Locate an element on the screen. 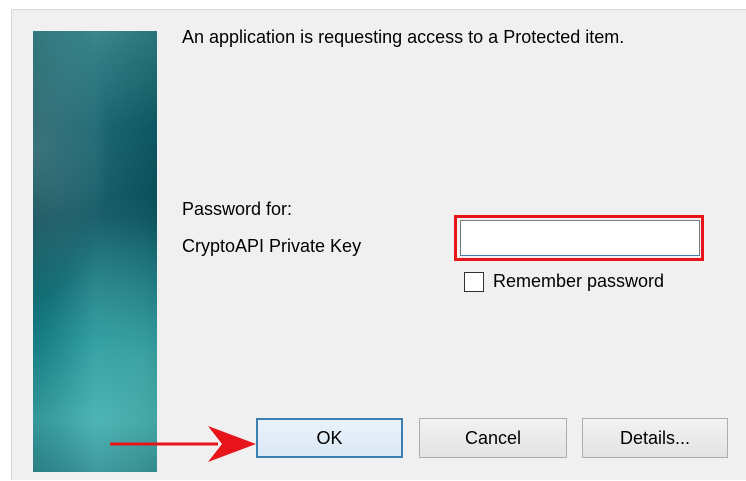  ok-button: OK is located at coordinates (329, 438).